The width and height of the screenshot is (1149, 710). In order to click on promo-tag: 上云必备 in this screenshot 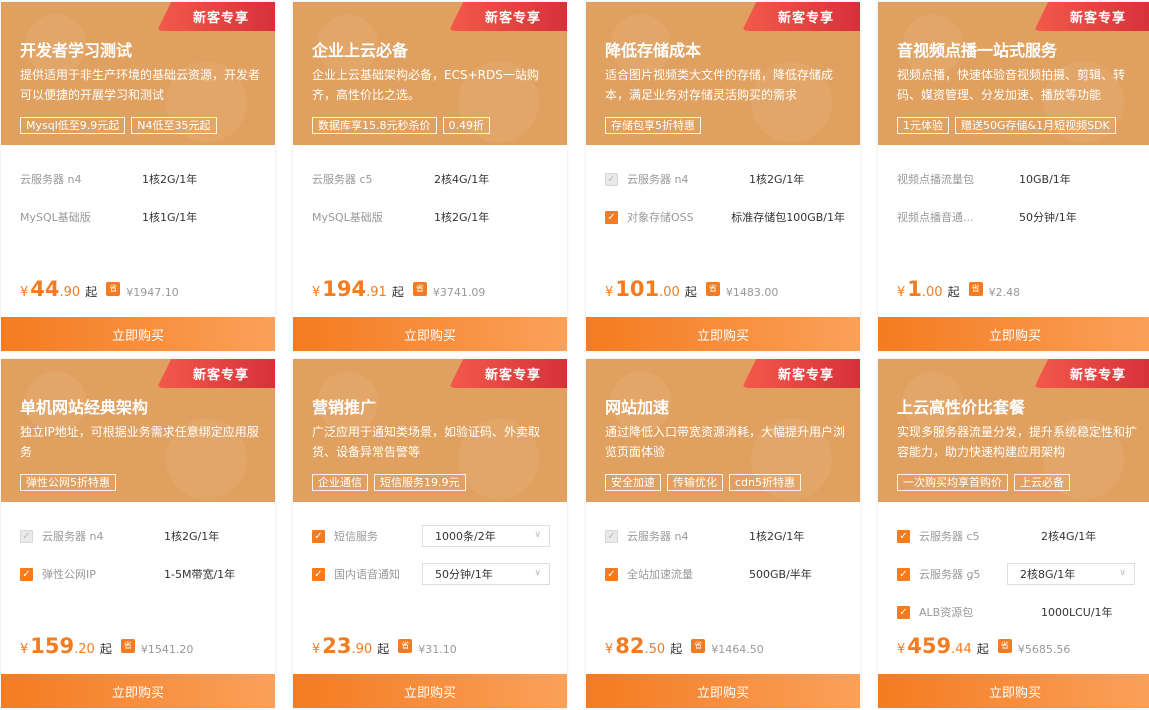, I will do `click(1042, 482)`.